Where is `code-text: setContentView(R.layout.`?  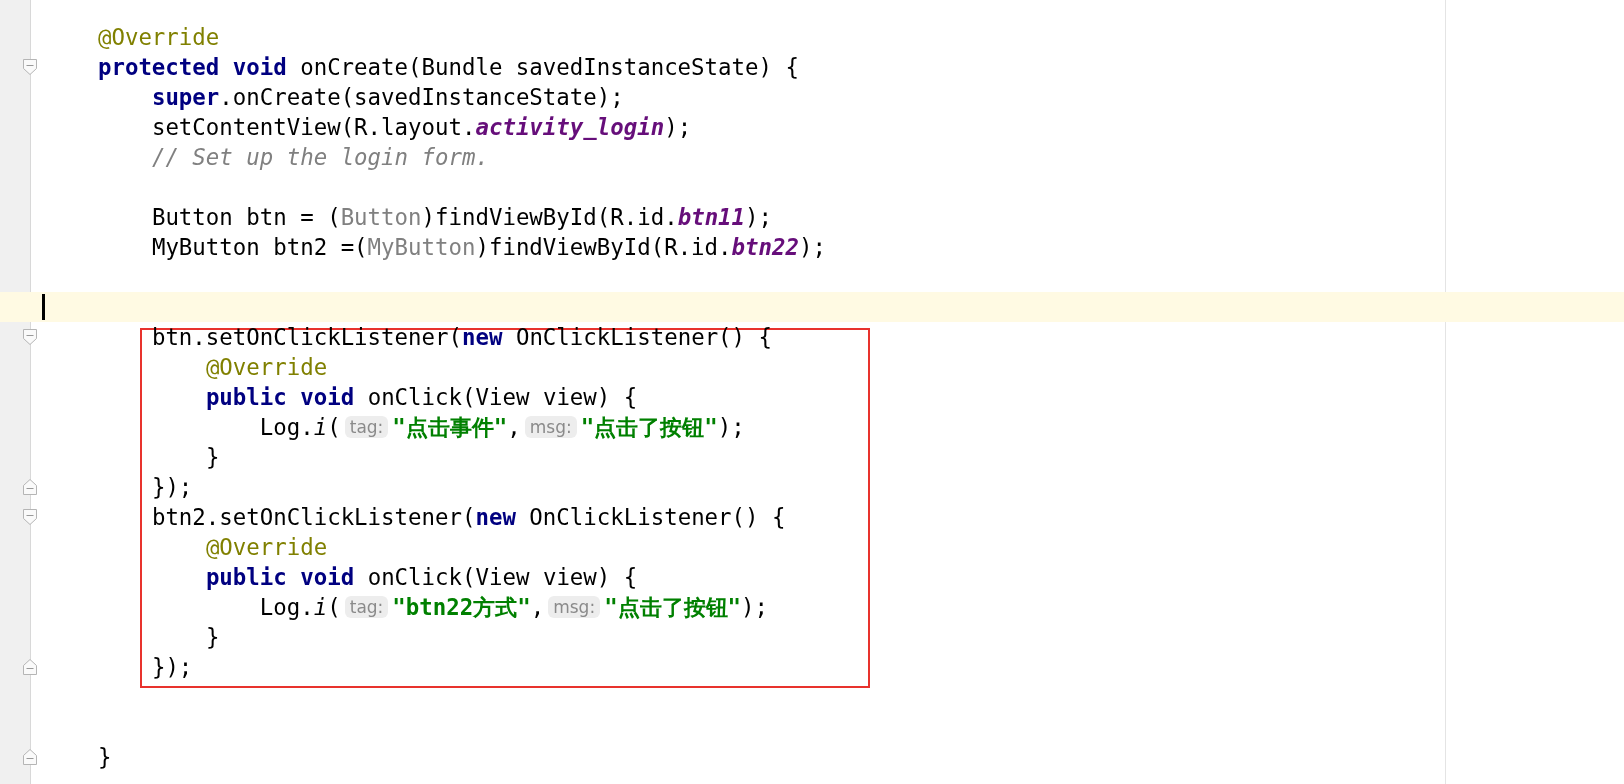
code-text: setContentView(R.layout. is located at coordinates (313, 127).